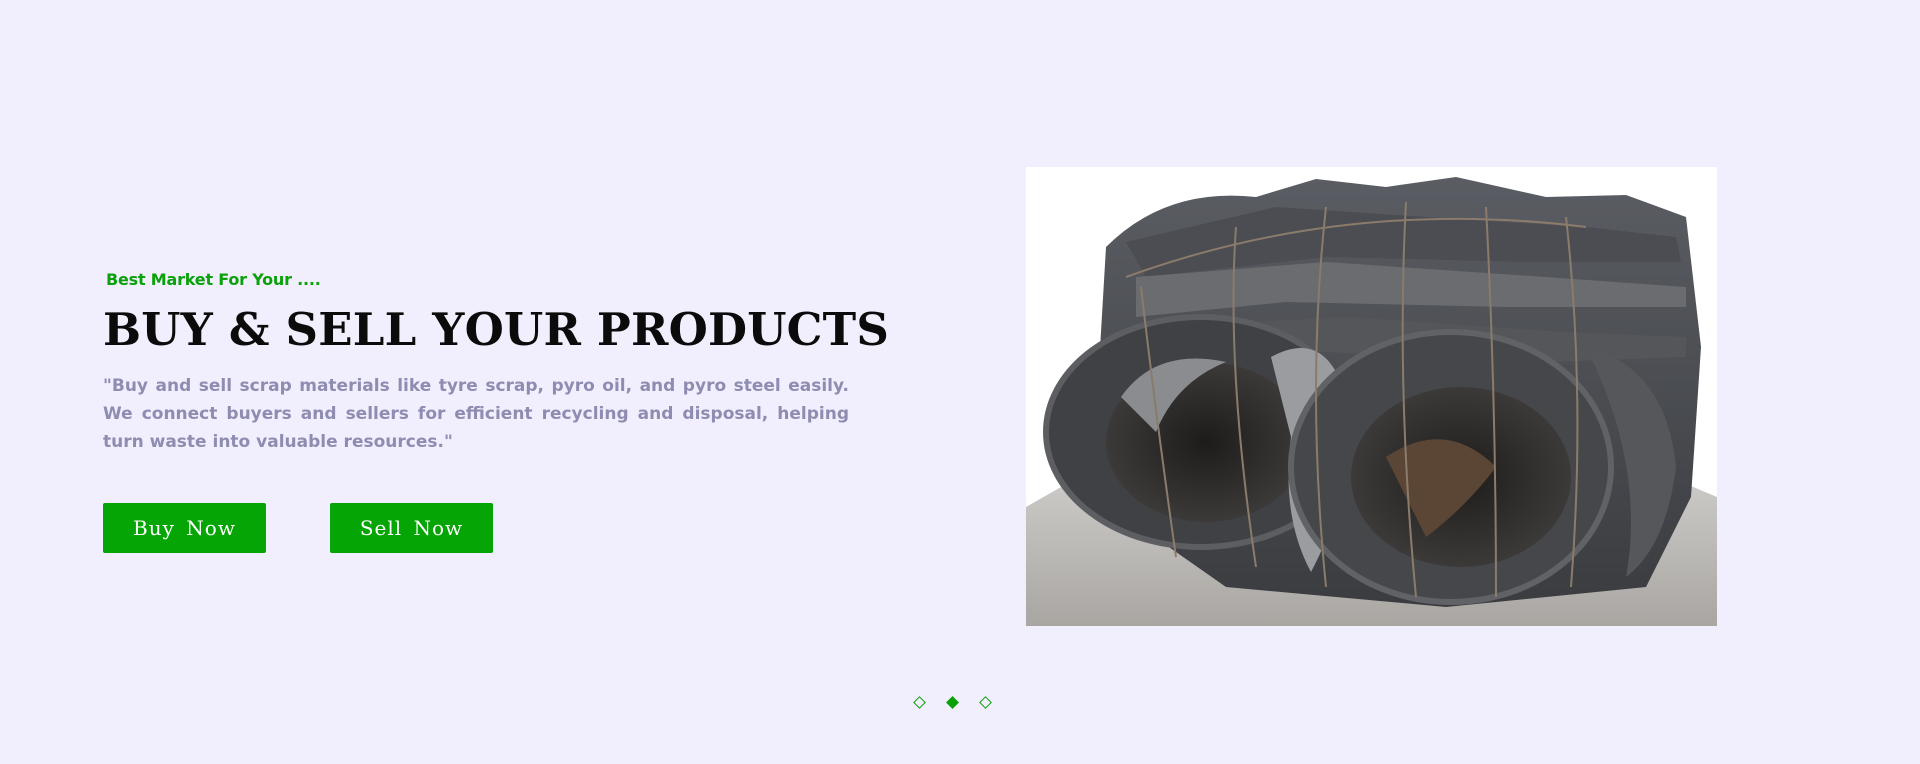 This screenshot has width=1920, height=764. What do you see at coordinates (411, 528) in the screenshot?
I see `sell-now-button: Sell Now` at bounding box center [411, 528].